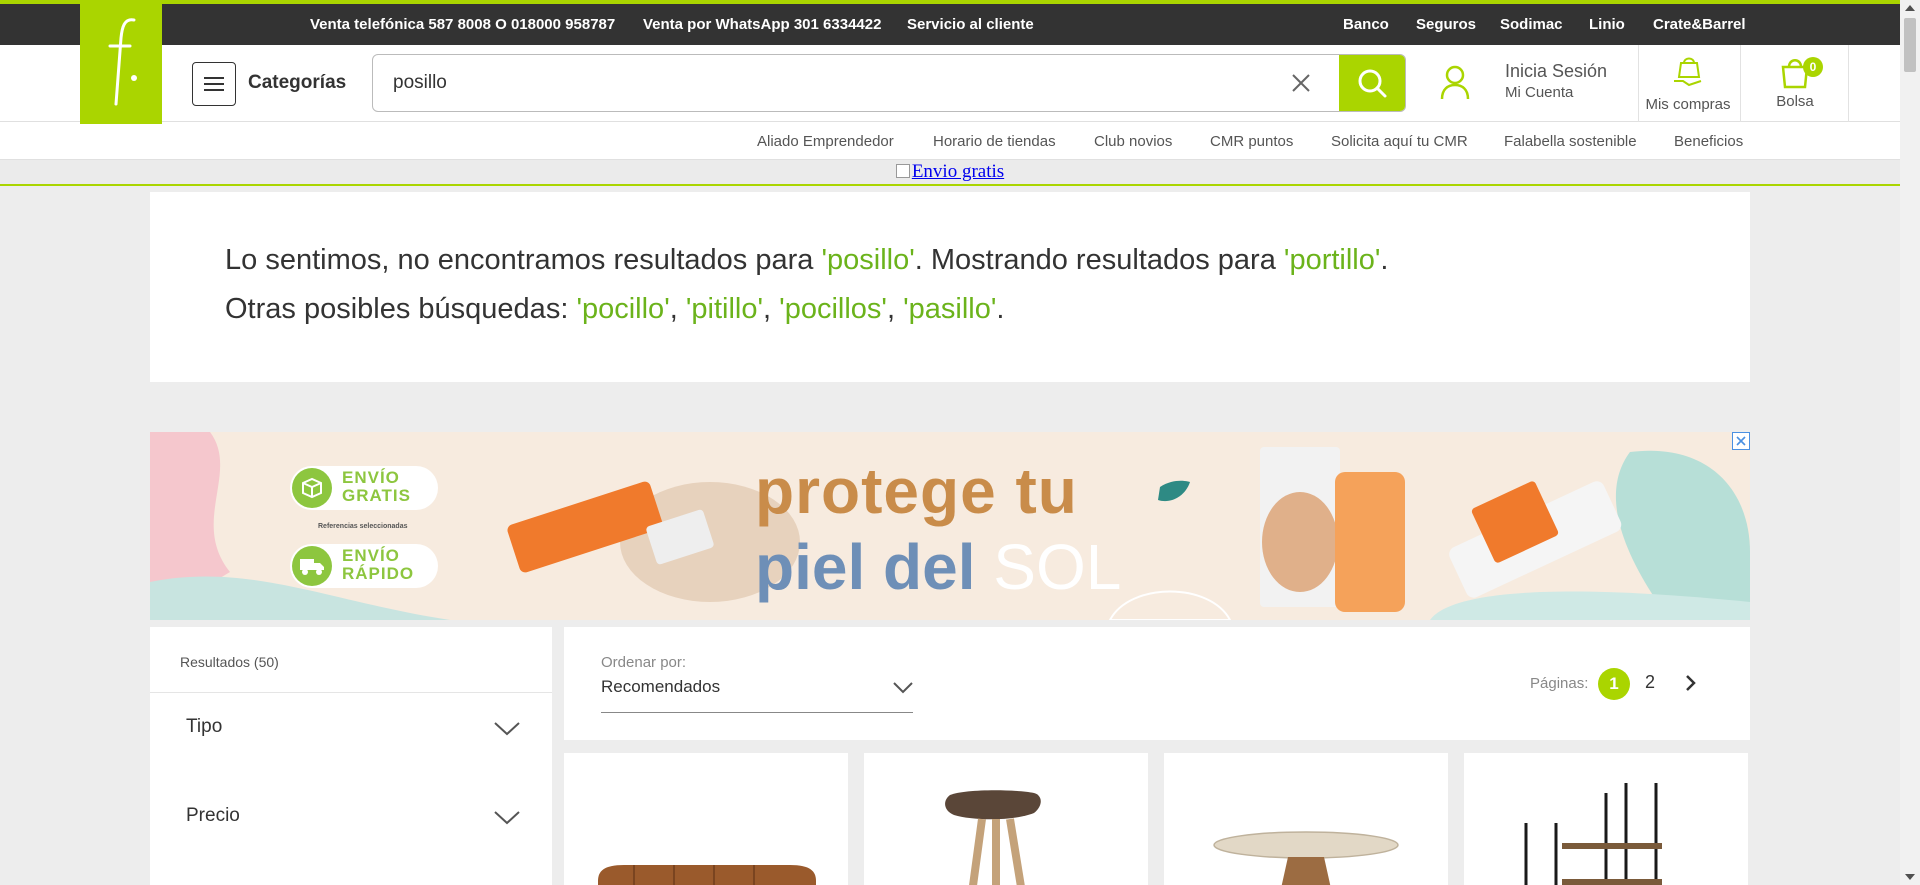  What do you see at coordinates (351, 756) in the screenshot?
I see `filters-panel: Resultados (50) Tipo Precio` at bounding box center [351, 756].